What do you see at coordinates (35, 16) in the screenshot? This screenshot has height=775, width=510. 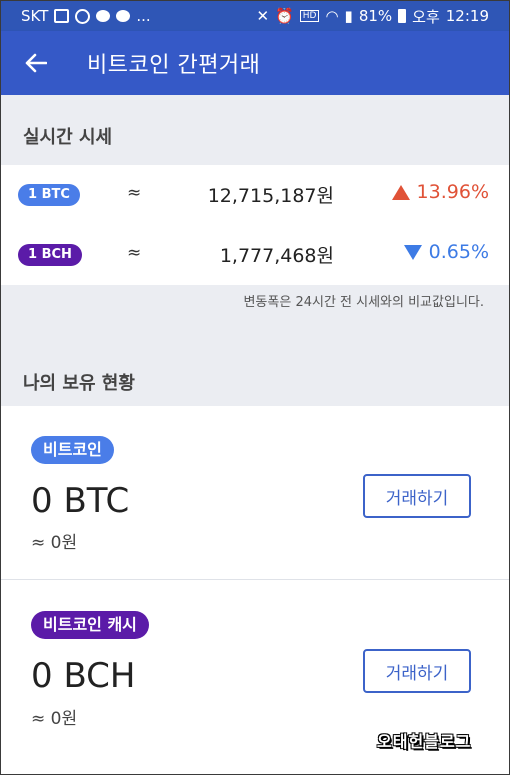 I see `carrier-label: SKT` at bounding box center [35, 16].